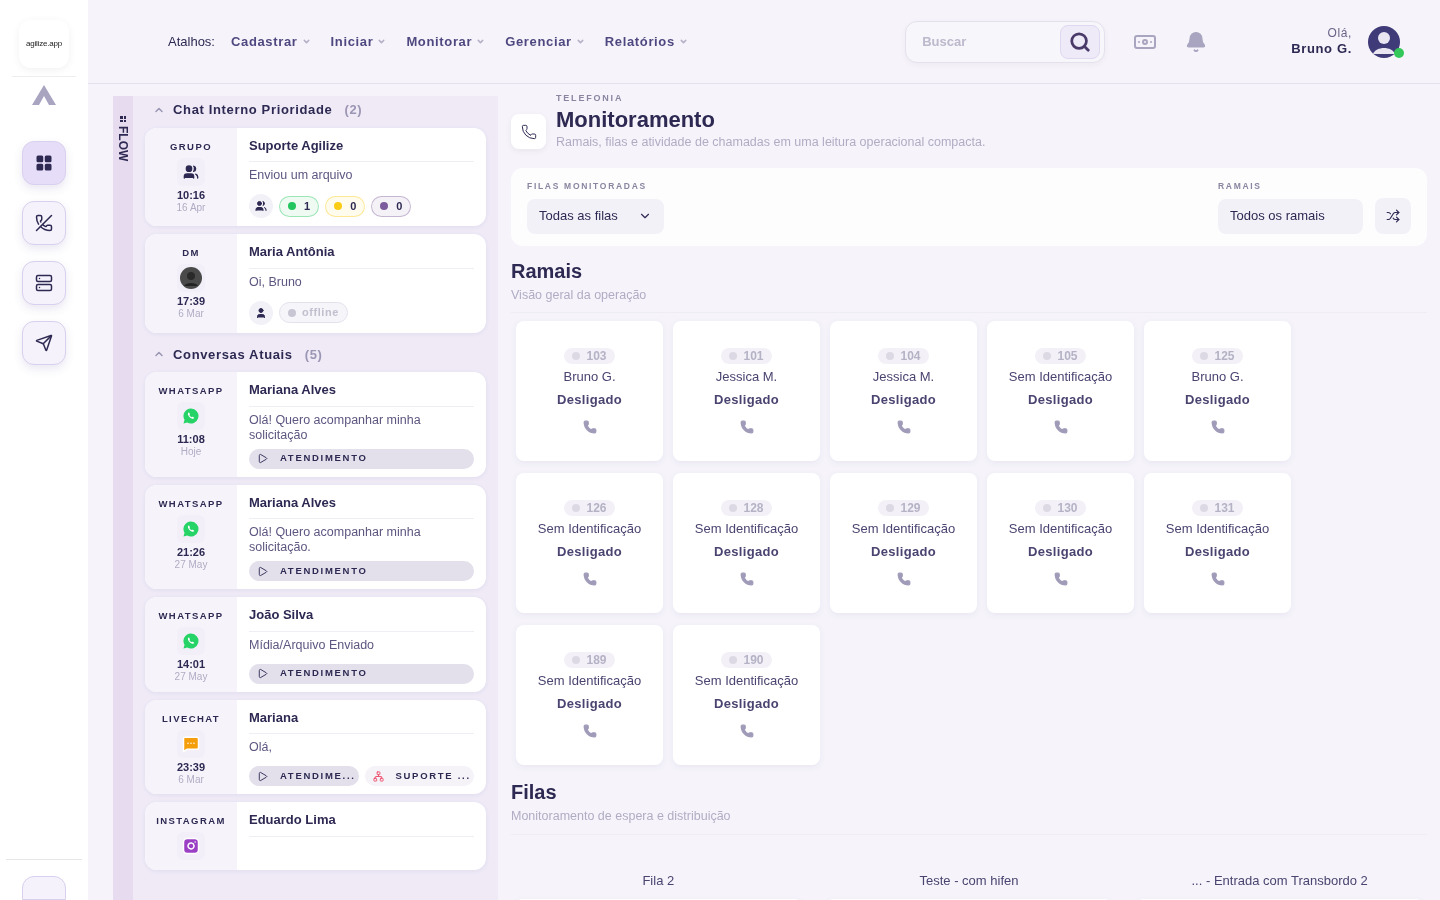 Image resolution: width=1440 pixels, height=900 pixels. Describe the element at coordinates (1080, 41) in the screenshot. I see `search-button` at that location.